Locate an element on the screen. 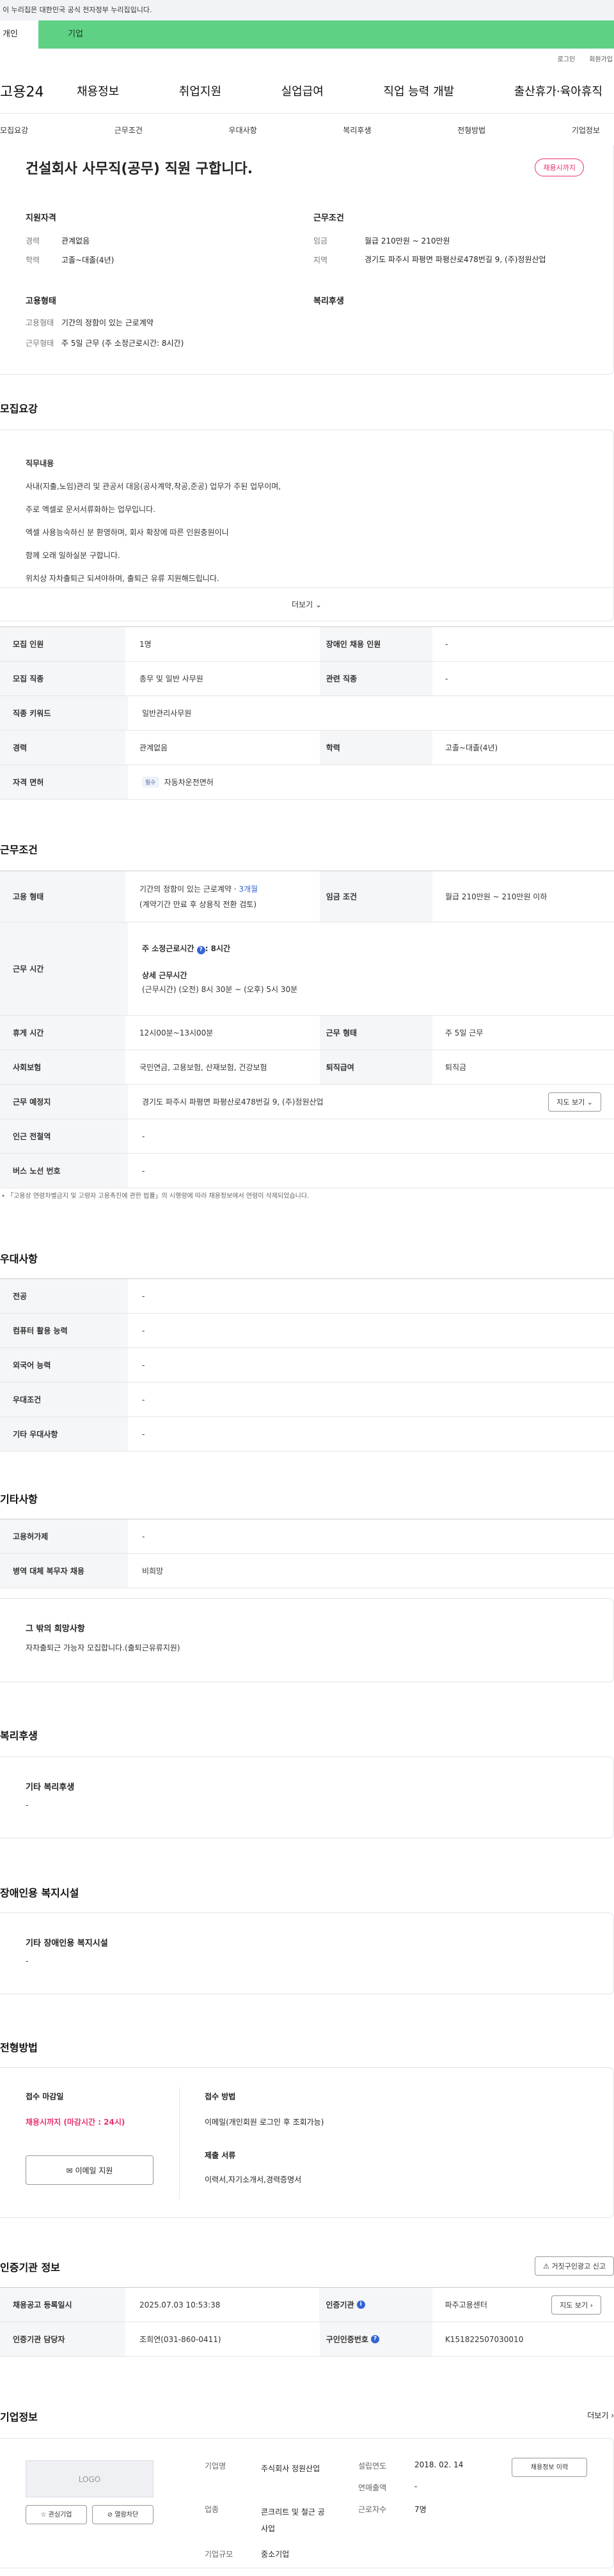  job-desc-title: 직무내용 is located at coordinates (40, 464).